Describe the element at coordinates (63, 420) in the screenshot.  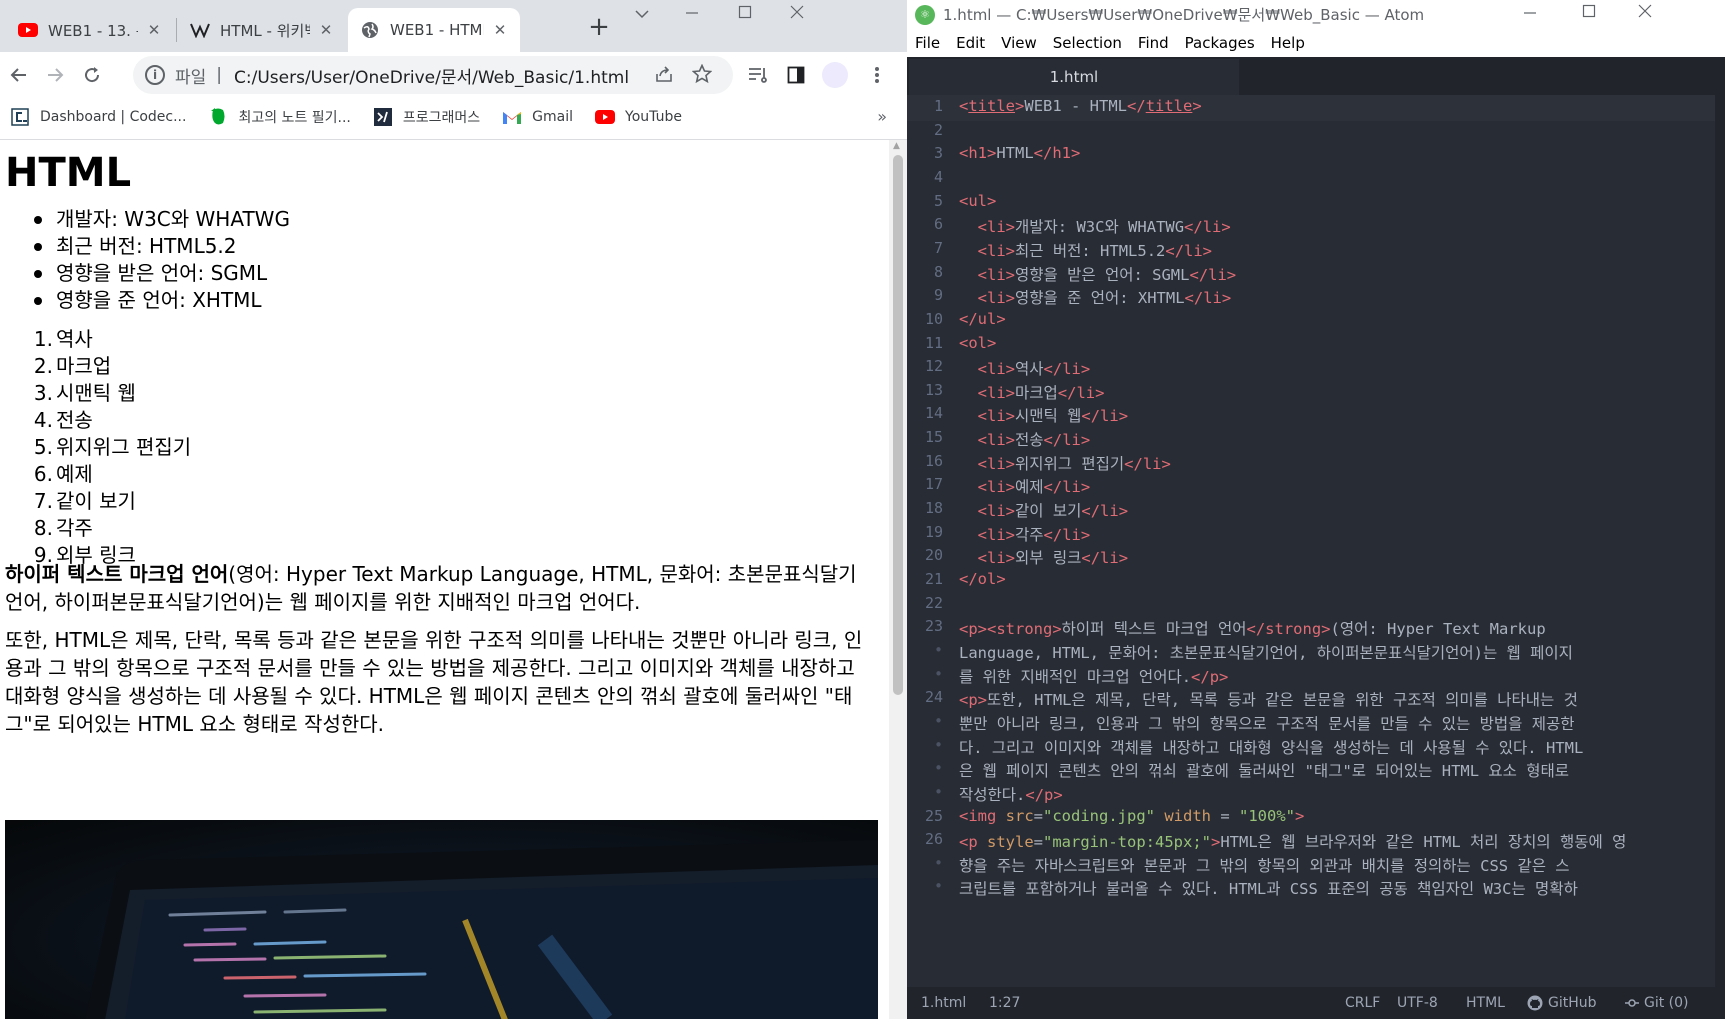
I see `list-item: 4. 전송` at that location.